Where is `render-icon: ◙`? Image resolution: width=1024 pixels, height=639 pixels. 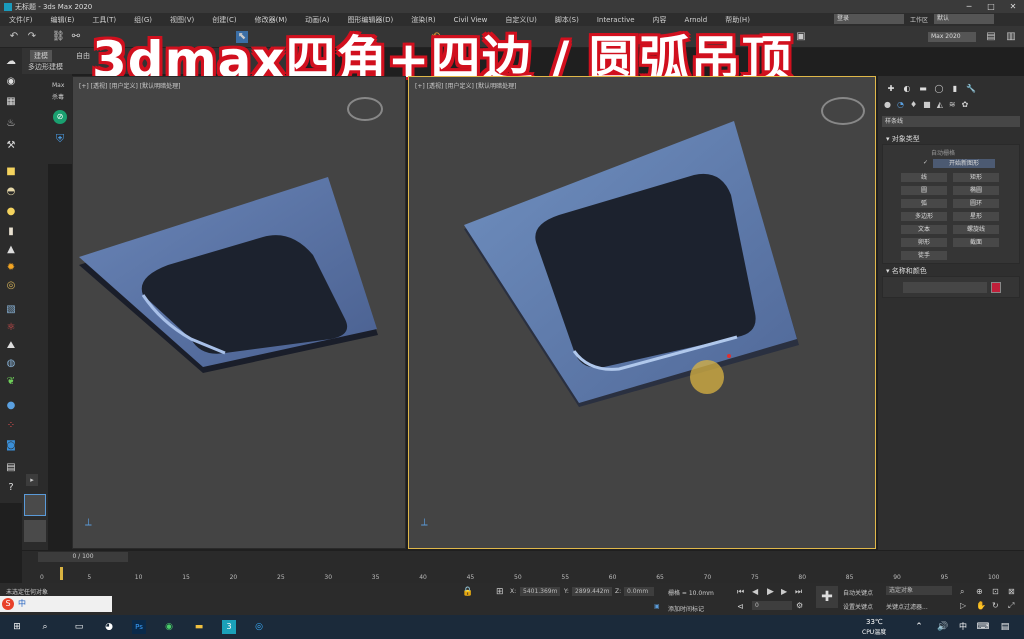
render-icon: ◙ is located at coordinates (11, 446).